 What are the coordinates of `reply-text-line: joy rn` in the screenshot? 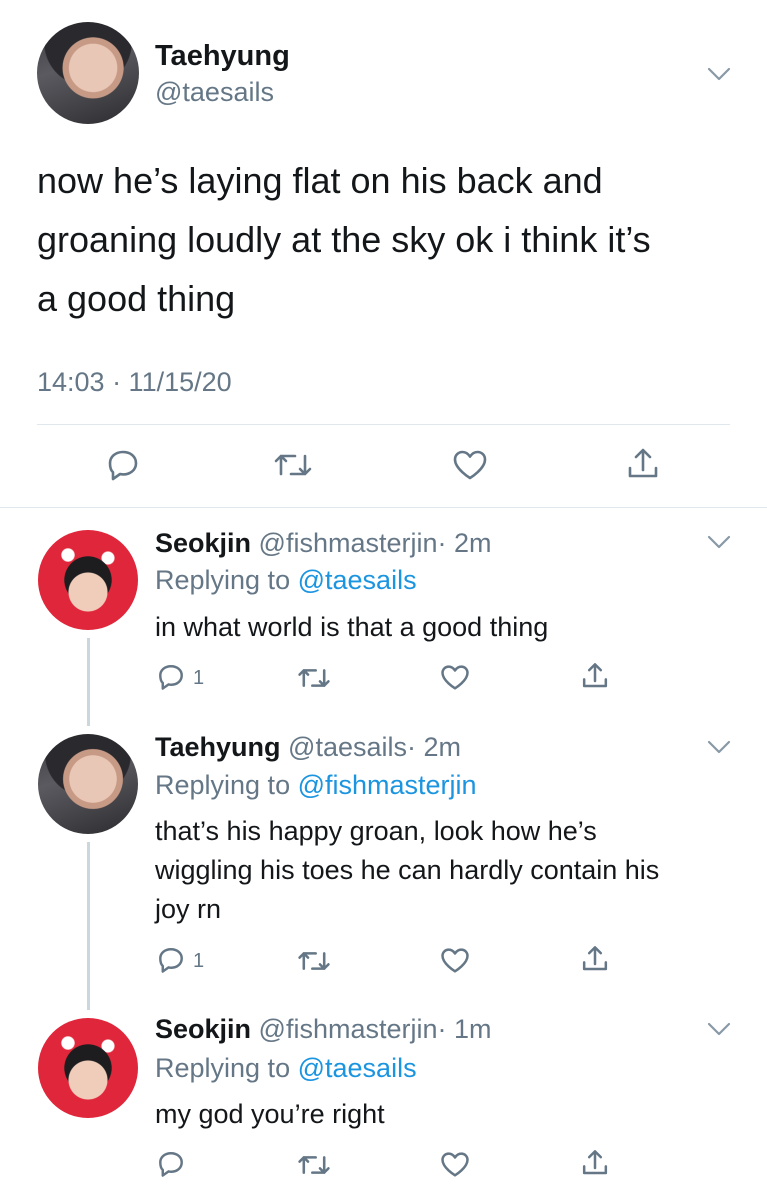 It's located at (188, 909).